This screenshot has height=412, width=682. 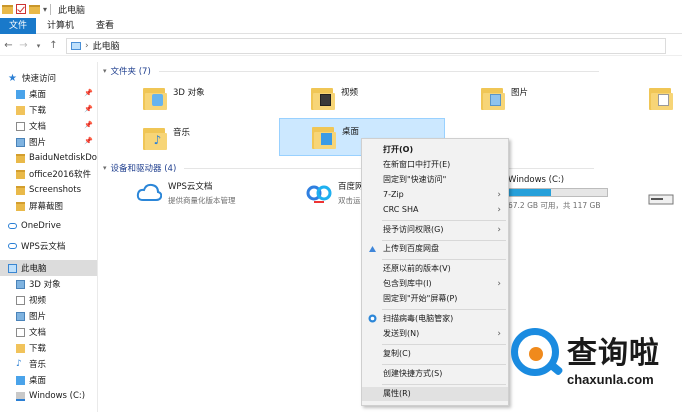 What do you see at coordinates (48, 206) in the screenshot?
I see `sidebar-item-screen-captures: 屏幕截图` at bounding box center [48, 206].